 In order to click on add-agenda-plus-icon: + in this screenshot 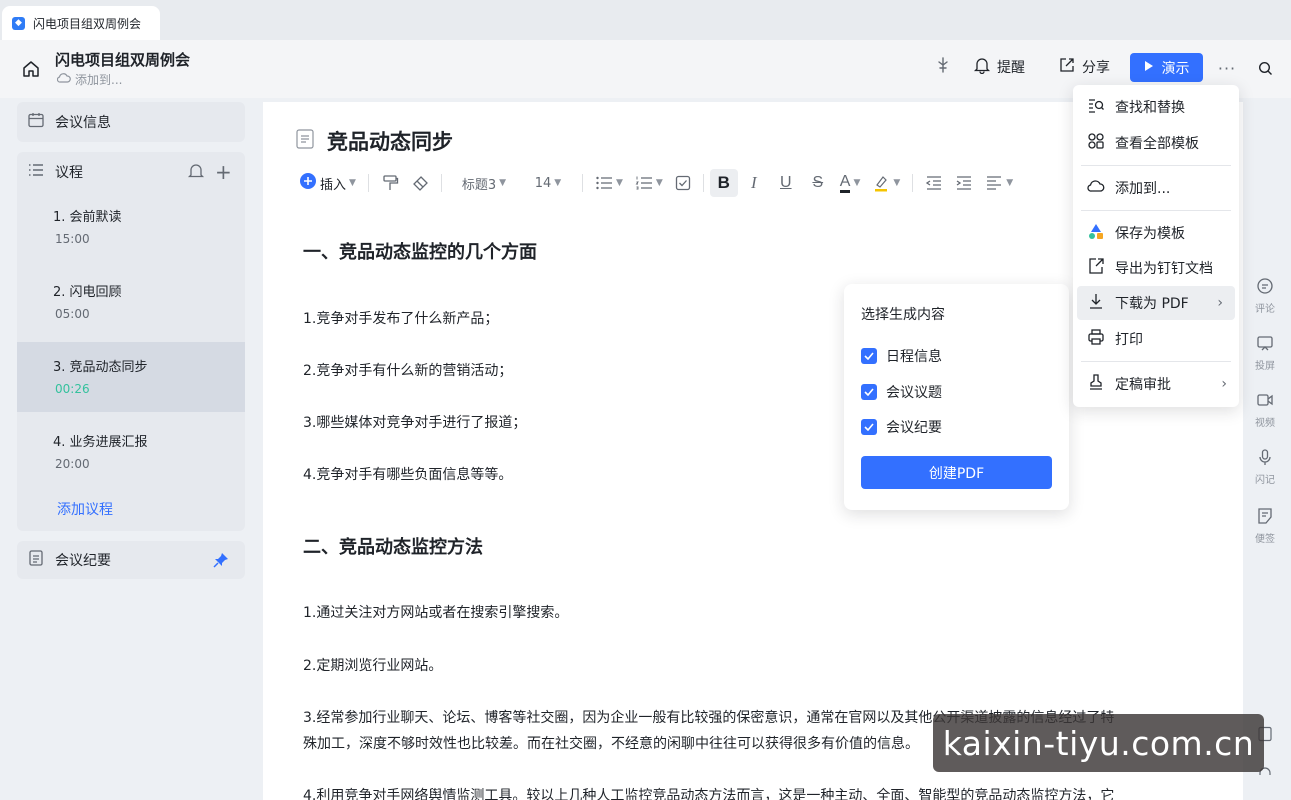, I will do `click(223, 172)`.